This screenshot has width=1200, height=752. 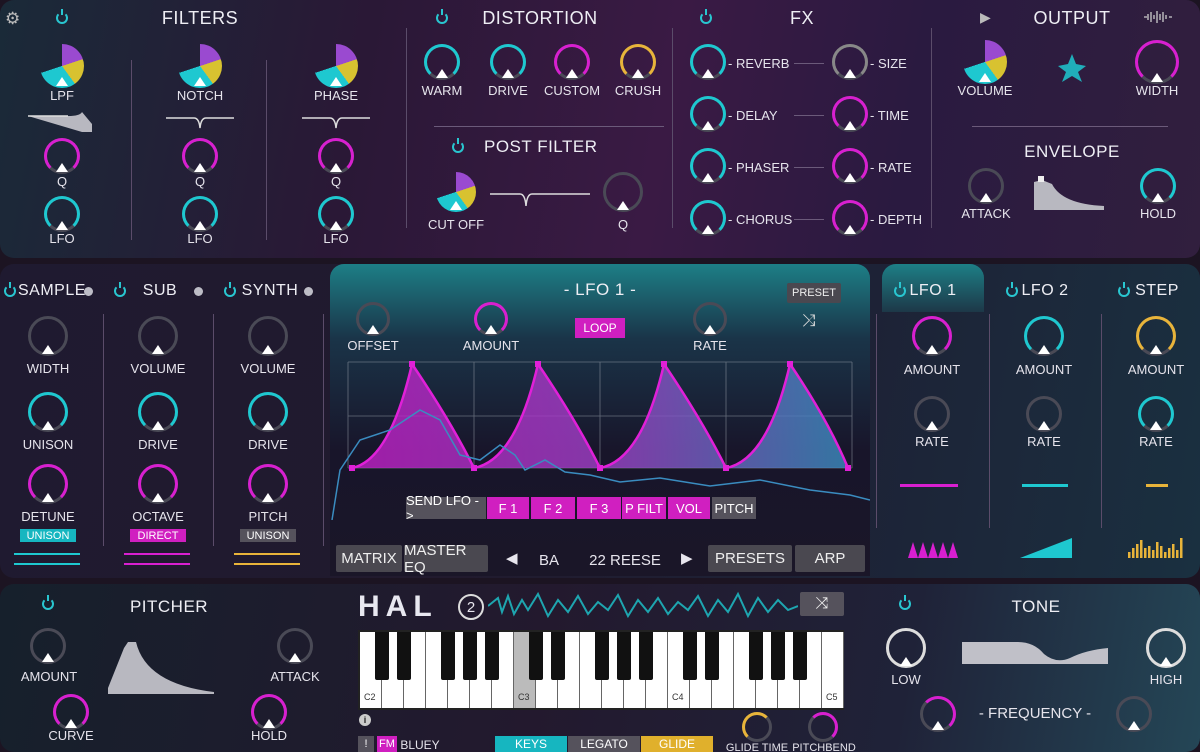 What do you see at coordinates (1134, 714) in the screenshot?
I see `tone-frequency-knob-right` at bounding box center [1134, 714].